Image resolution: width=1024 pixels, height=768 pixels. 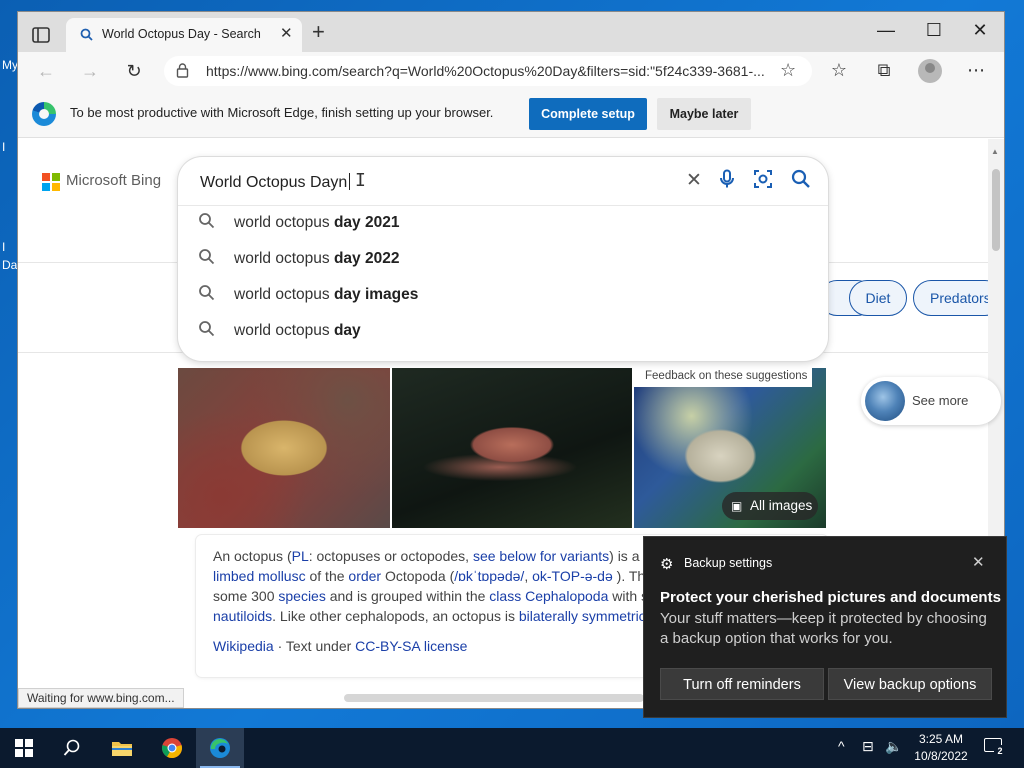 I want to click on profile-avatar, so click(x=930, y=71).